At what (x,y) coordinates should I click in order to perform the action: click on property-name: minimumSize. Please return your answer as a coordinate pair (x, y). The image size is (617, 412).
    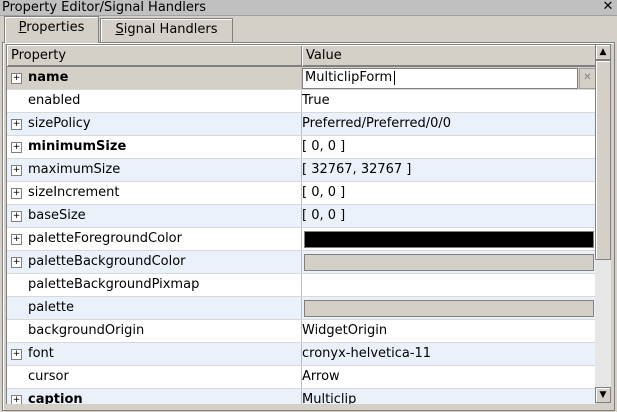
    Looking at the image, I should click on (77, 146).